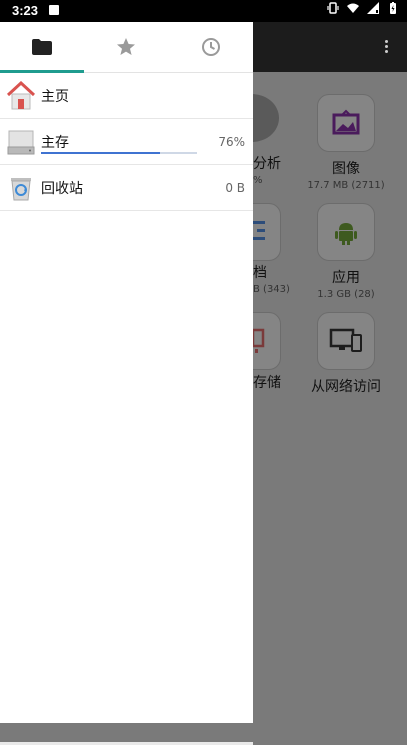  I want to click on clock-icon, so click(210, 47).